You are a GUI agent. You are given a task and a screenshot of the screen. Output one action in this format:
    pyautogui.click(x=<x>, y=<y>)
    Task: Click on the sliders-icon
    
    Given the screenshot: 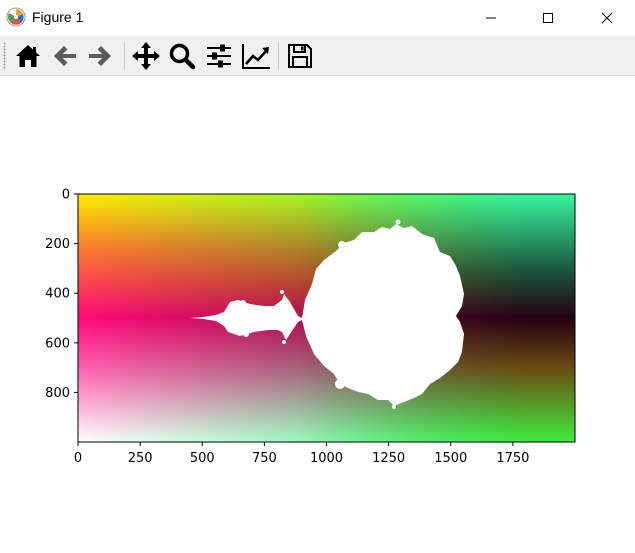 What is the action you would take?
    pyautogui.click(x=219, y=56)
    